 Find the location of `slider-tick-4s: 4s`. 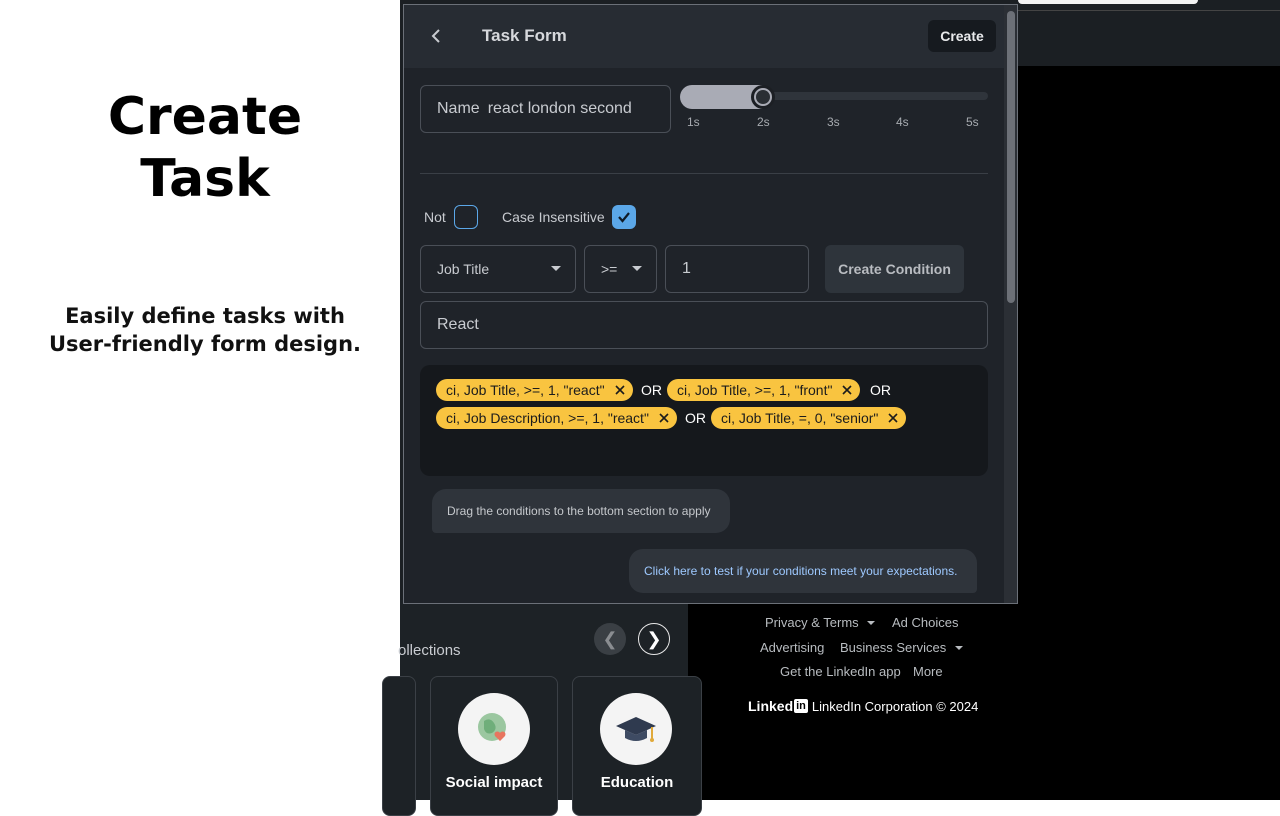

slider-tick-4s: 4s is located at coordinates (902, 122).